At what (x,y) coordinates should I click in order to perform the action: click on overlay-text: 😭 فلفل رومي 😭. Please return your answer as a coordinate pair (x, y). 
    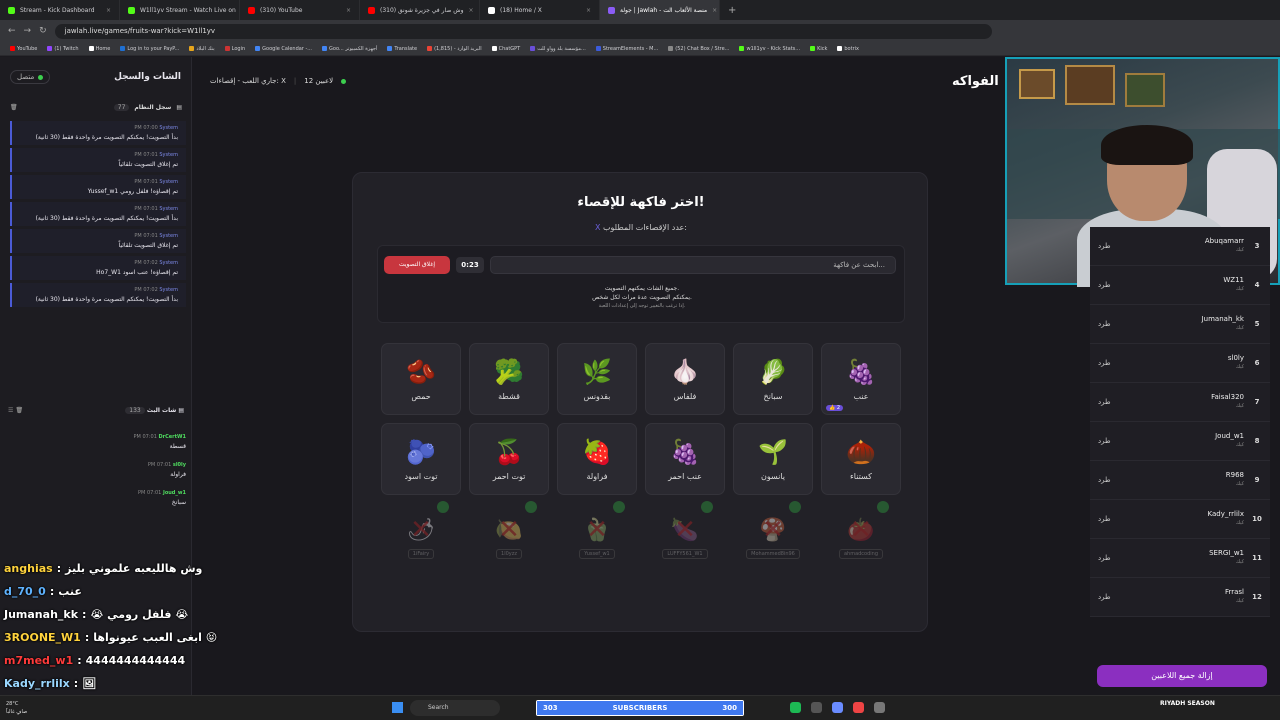
    Looking at the image, I should click on (139, 614).